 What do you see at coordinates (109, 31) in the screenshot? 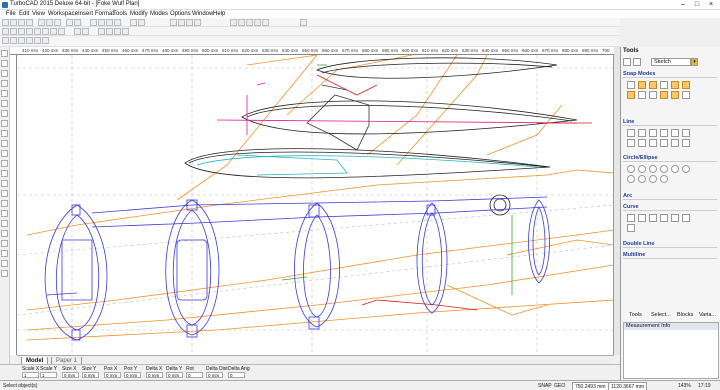
I see `rotate-icon` at bounding box center [109, 31].